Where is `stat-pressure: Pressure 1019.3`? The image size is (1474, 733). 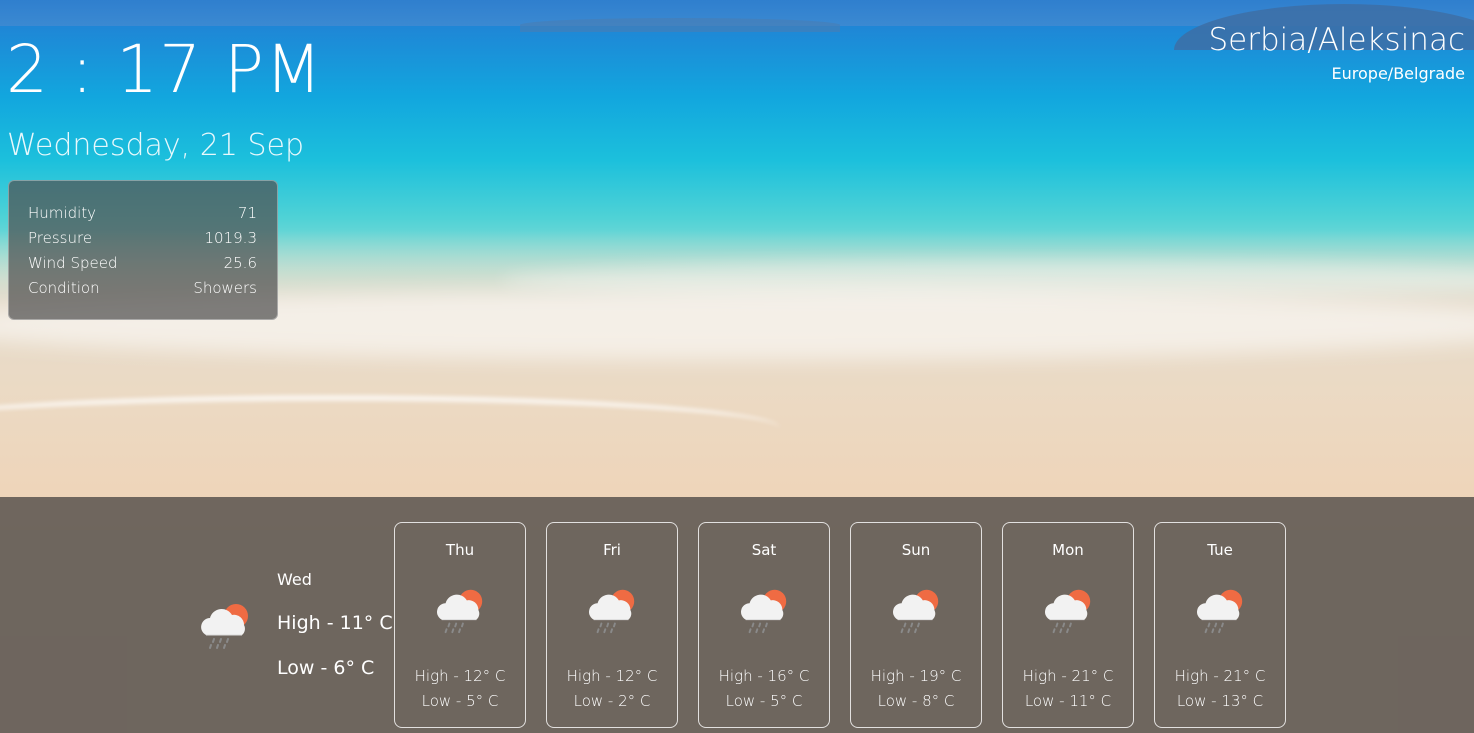 stat-pressure: Pressure 1019.3 is located at coordinates (142, 238).